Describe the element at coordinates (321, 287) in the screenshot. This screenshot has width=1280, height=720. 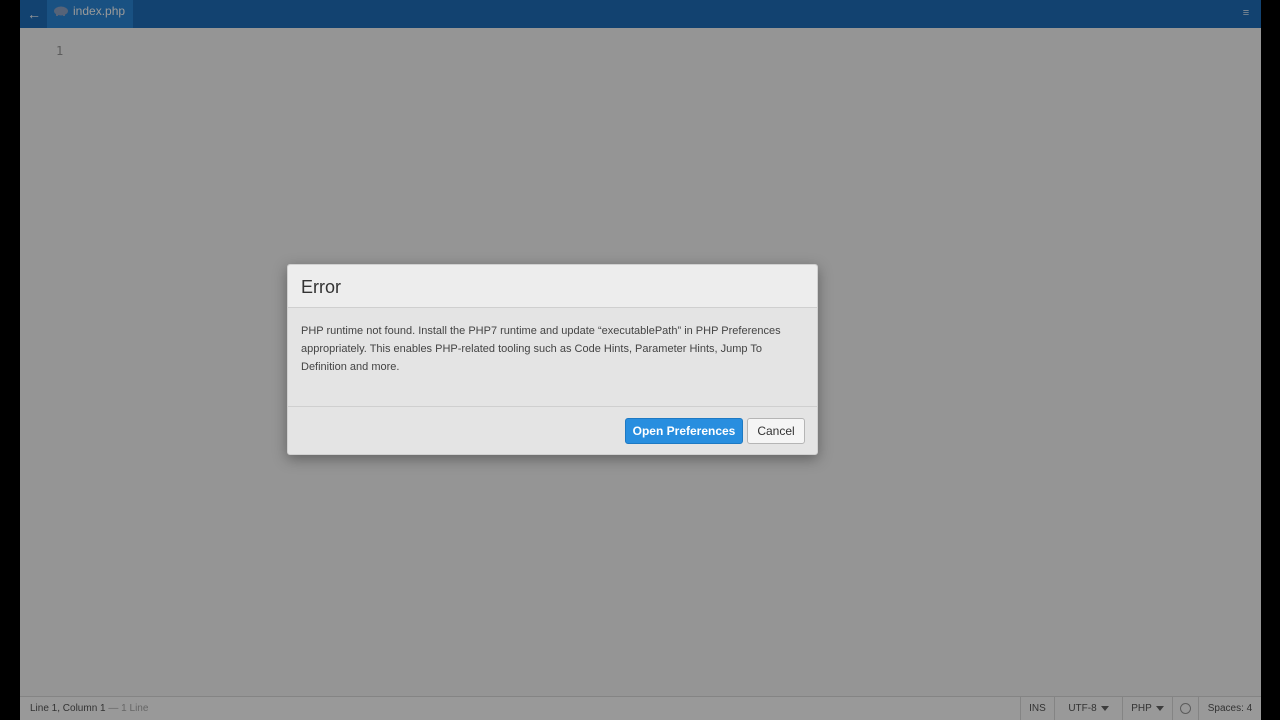
I see `dialog-title: Error` at that location.